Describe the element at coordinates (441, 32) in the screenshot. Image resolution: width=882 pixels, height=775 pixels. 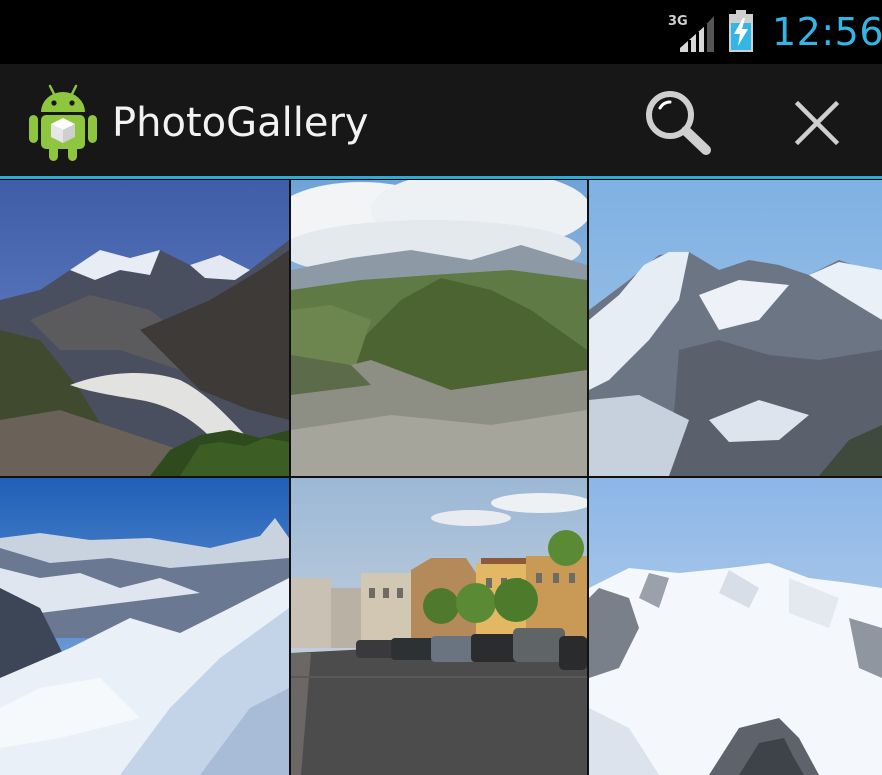
I see `status-bar: 3G 12:56` at that location.